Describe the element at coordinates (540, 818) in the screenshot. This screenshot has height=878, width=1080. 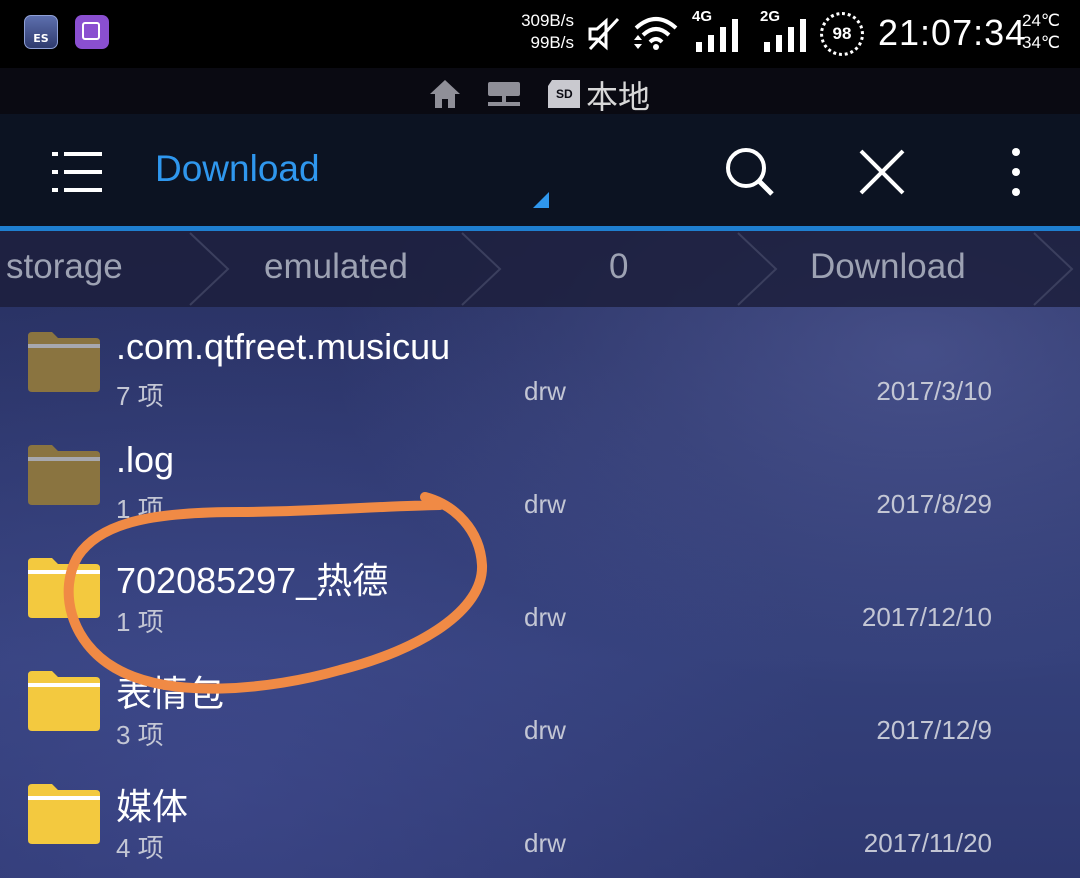
I see `list-item: 媒体 4 项 drw 2017/11/20` at that location.